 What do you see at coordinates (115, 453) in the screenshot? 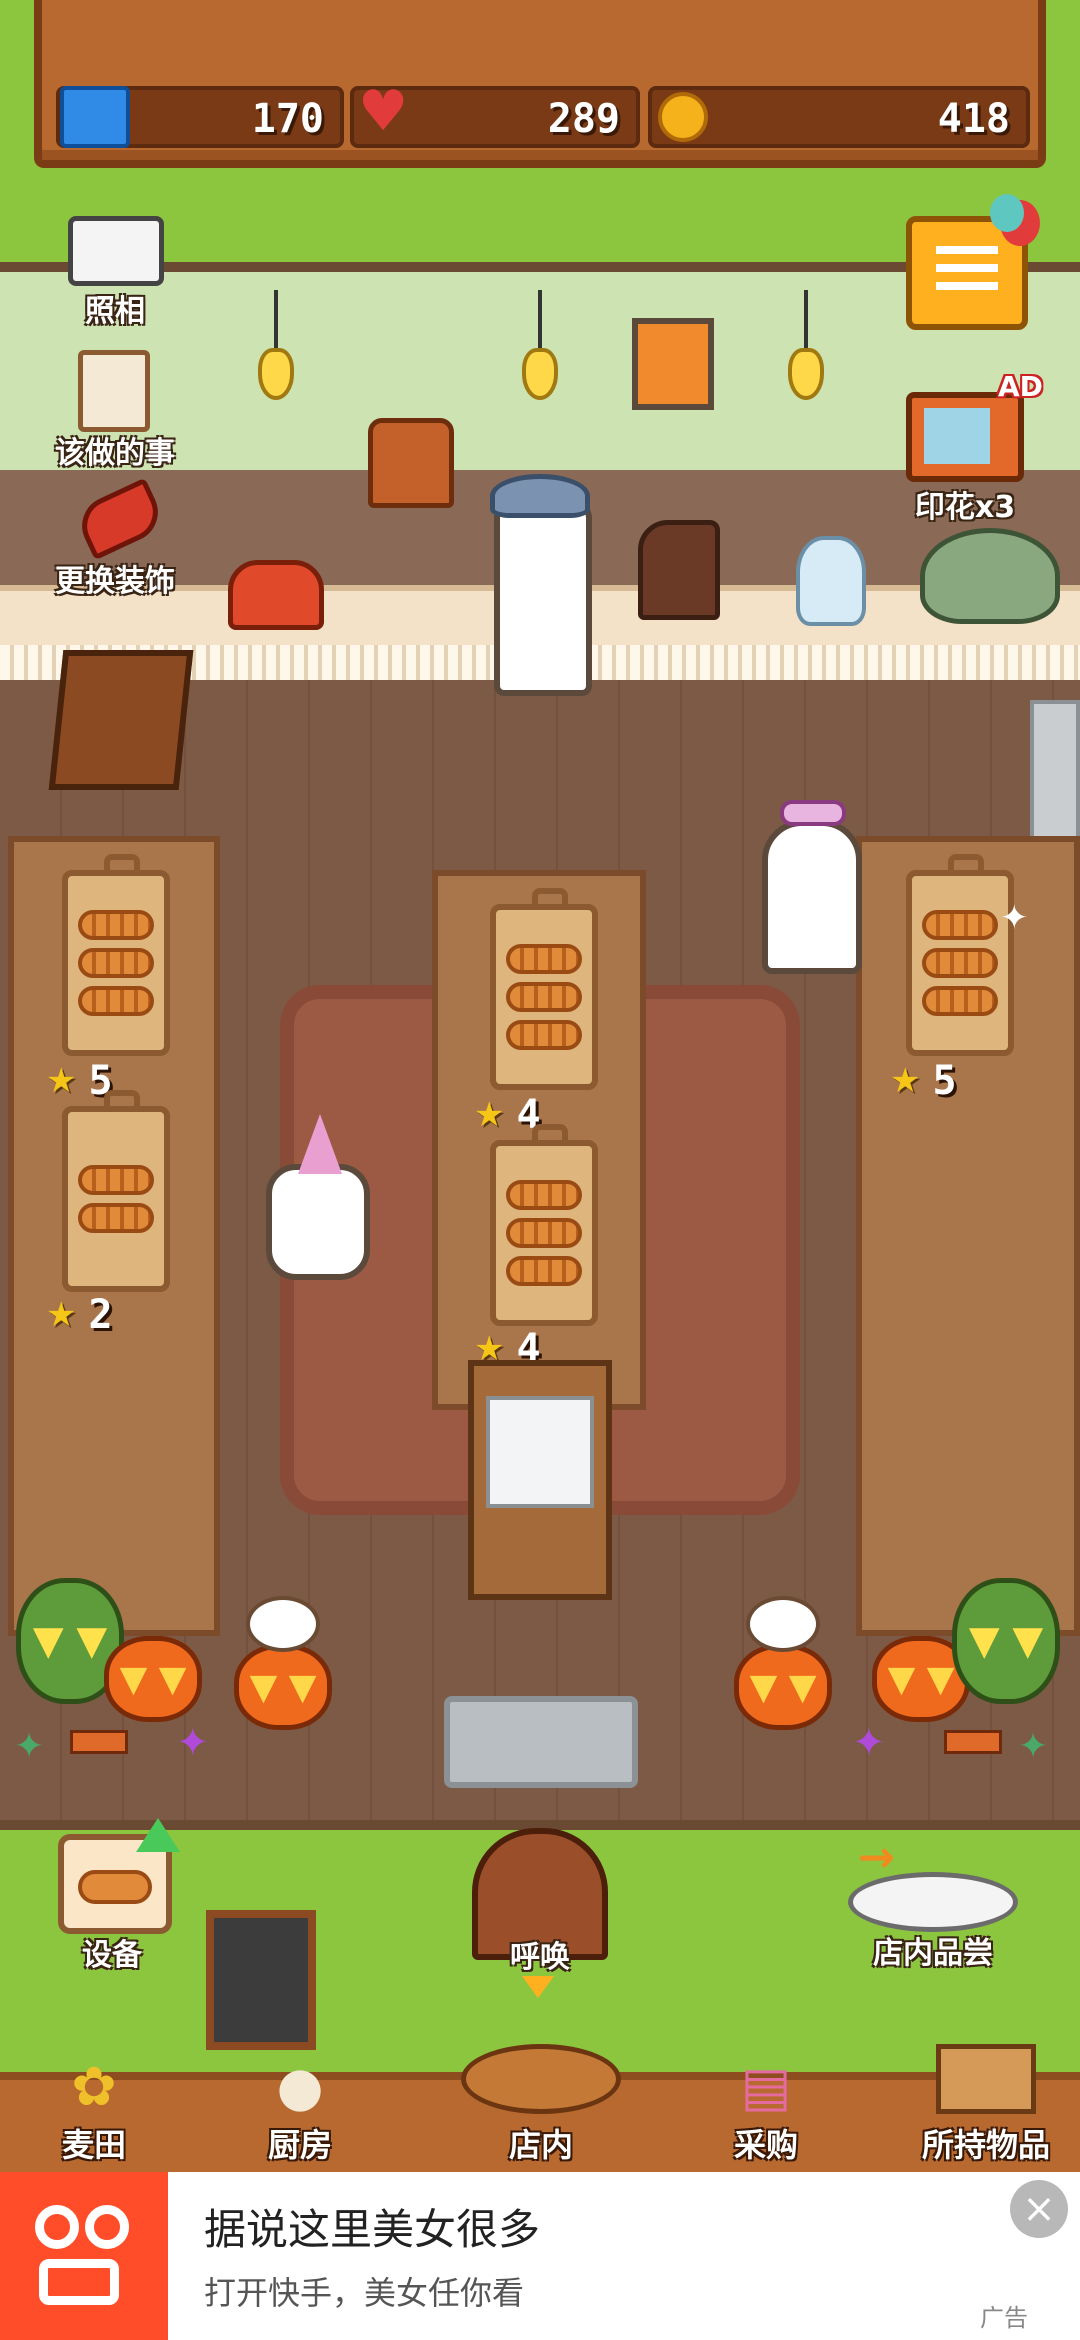
I see `todo-label: 该做的事` at bounding box center [115, 453].